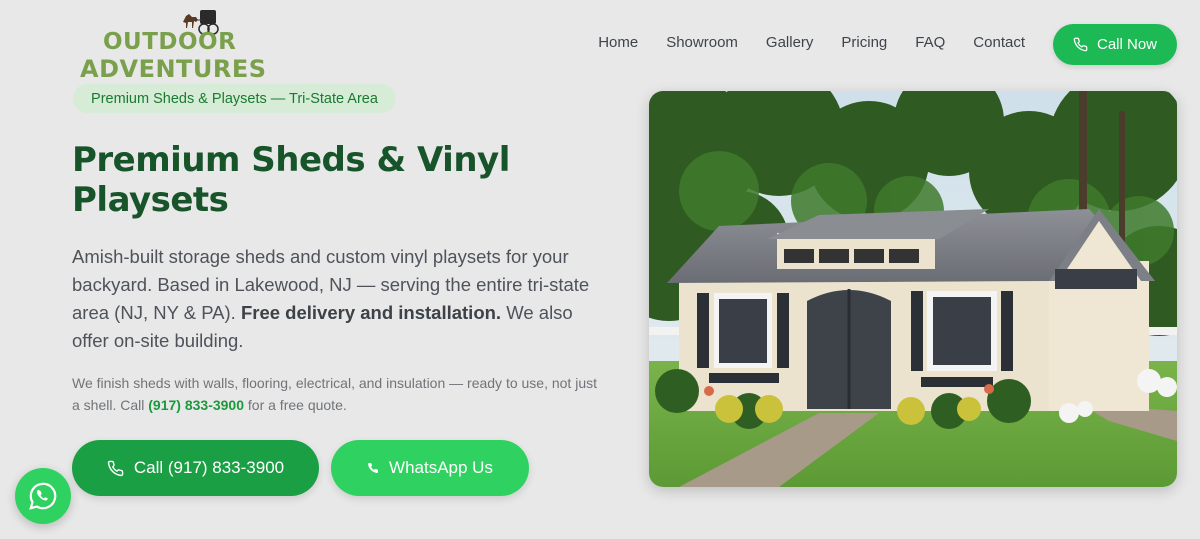 Image resolution: width=1200 pixels, height=539 pixels. What do you see at coordinates (999, 42) in the screenshot?
I see `nav-contact: Contact` at bounding box center [999, 42].